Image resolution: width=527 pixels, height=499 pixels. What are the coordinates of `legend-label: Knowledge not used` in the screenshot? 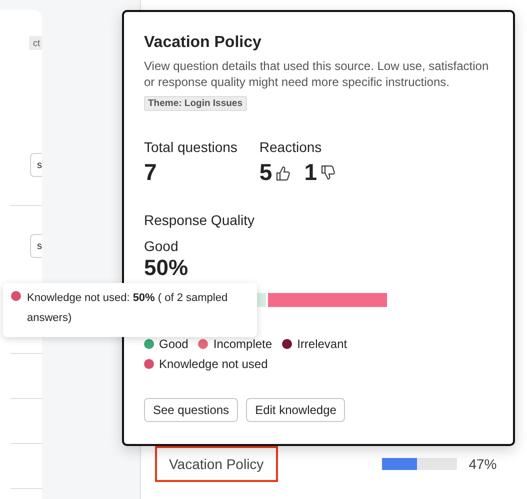 It's located at (213, 364).